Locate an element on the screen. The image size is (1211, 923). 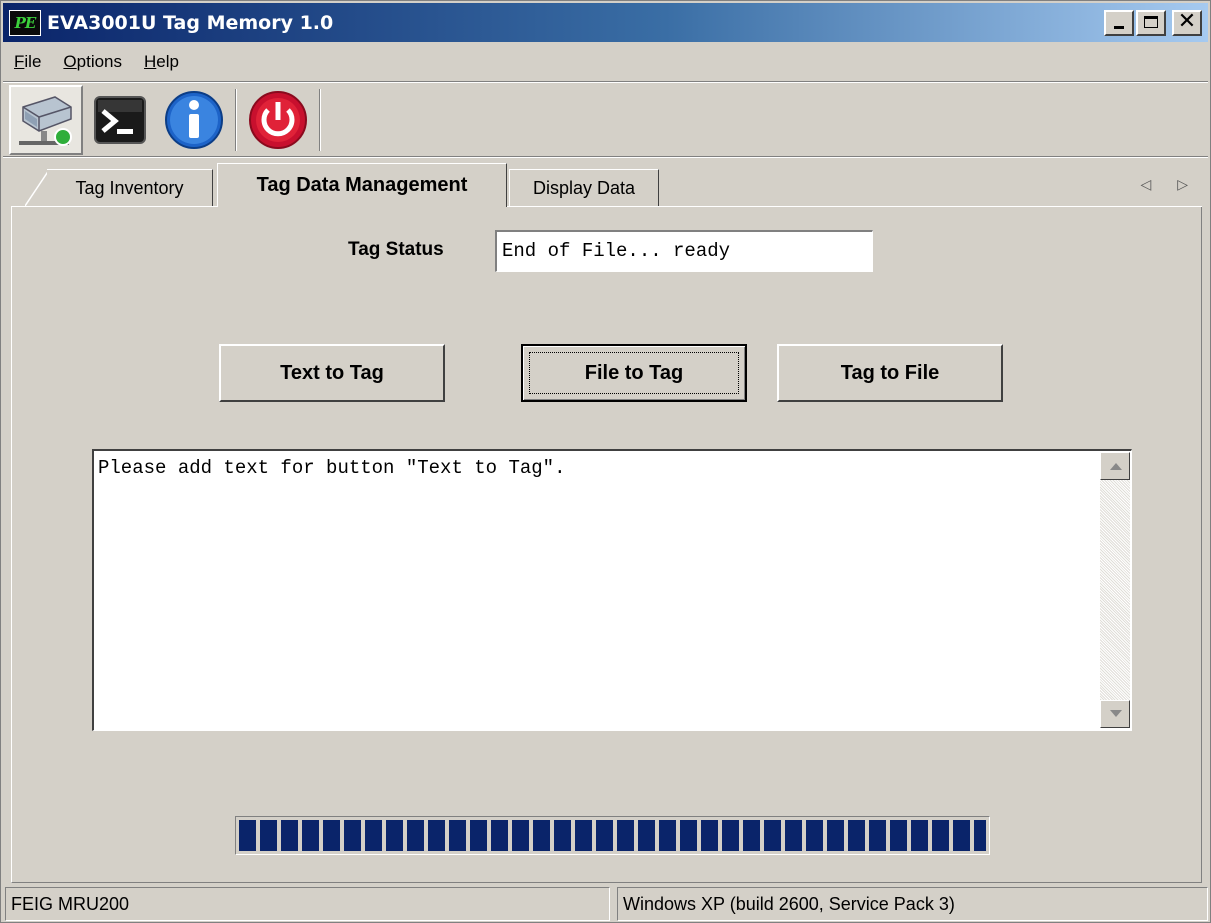
close-icon: ✕ is located at coordinates (1187, 21).